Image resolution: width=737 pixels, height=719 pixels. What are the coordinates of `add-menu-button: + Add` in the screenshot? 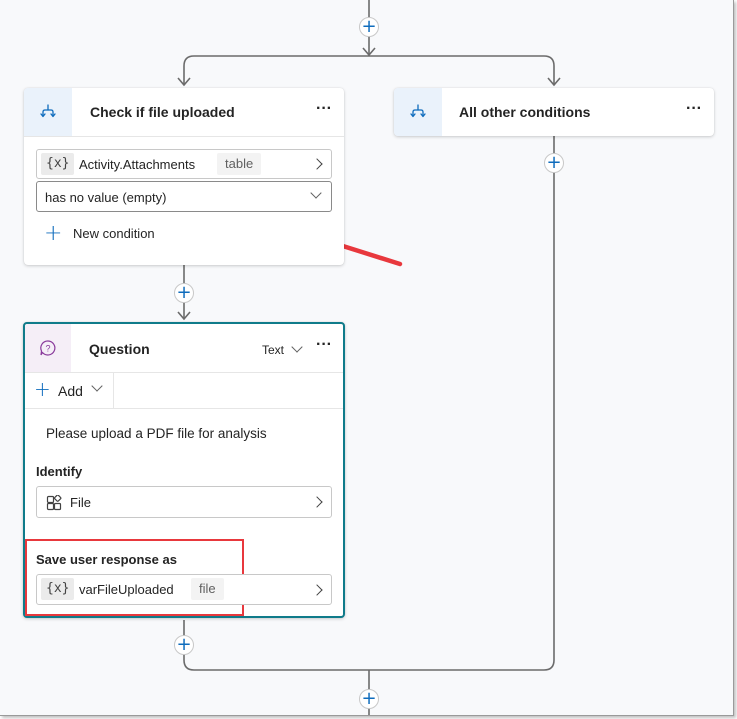 It's located at (69, 390).